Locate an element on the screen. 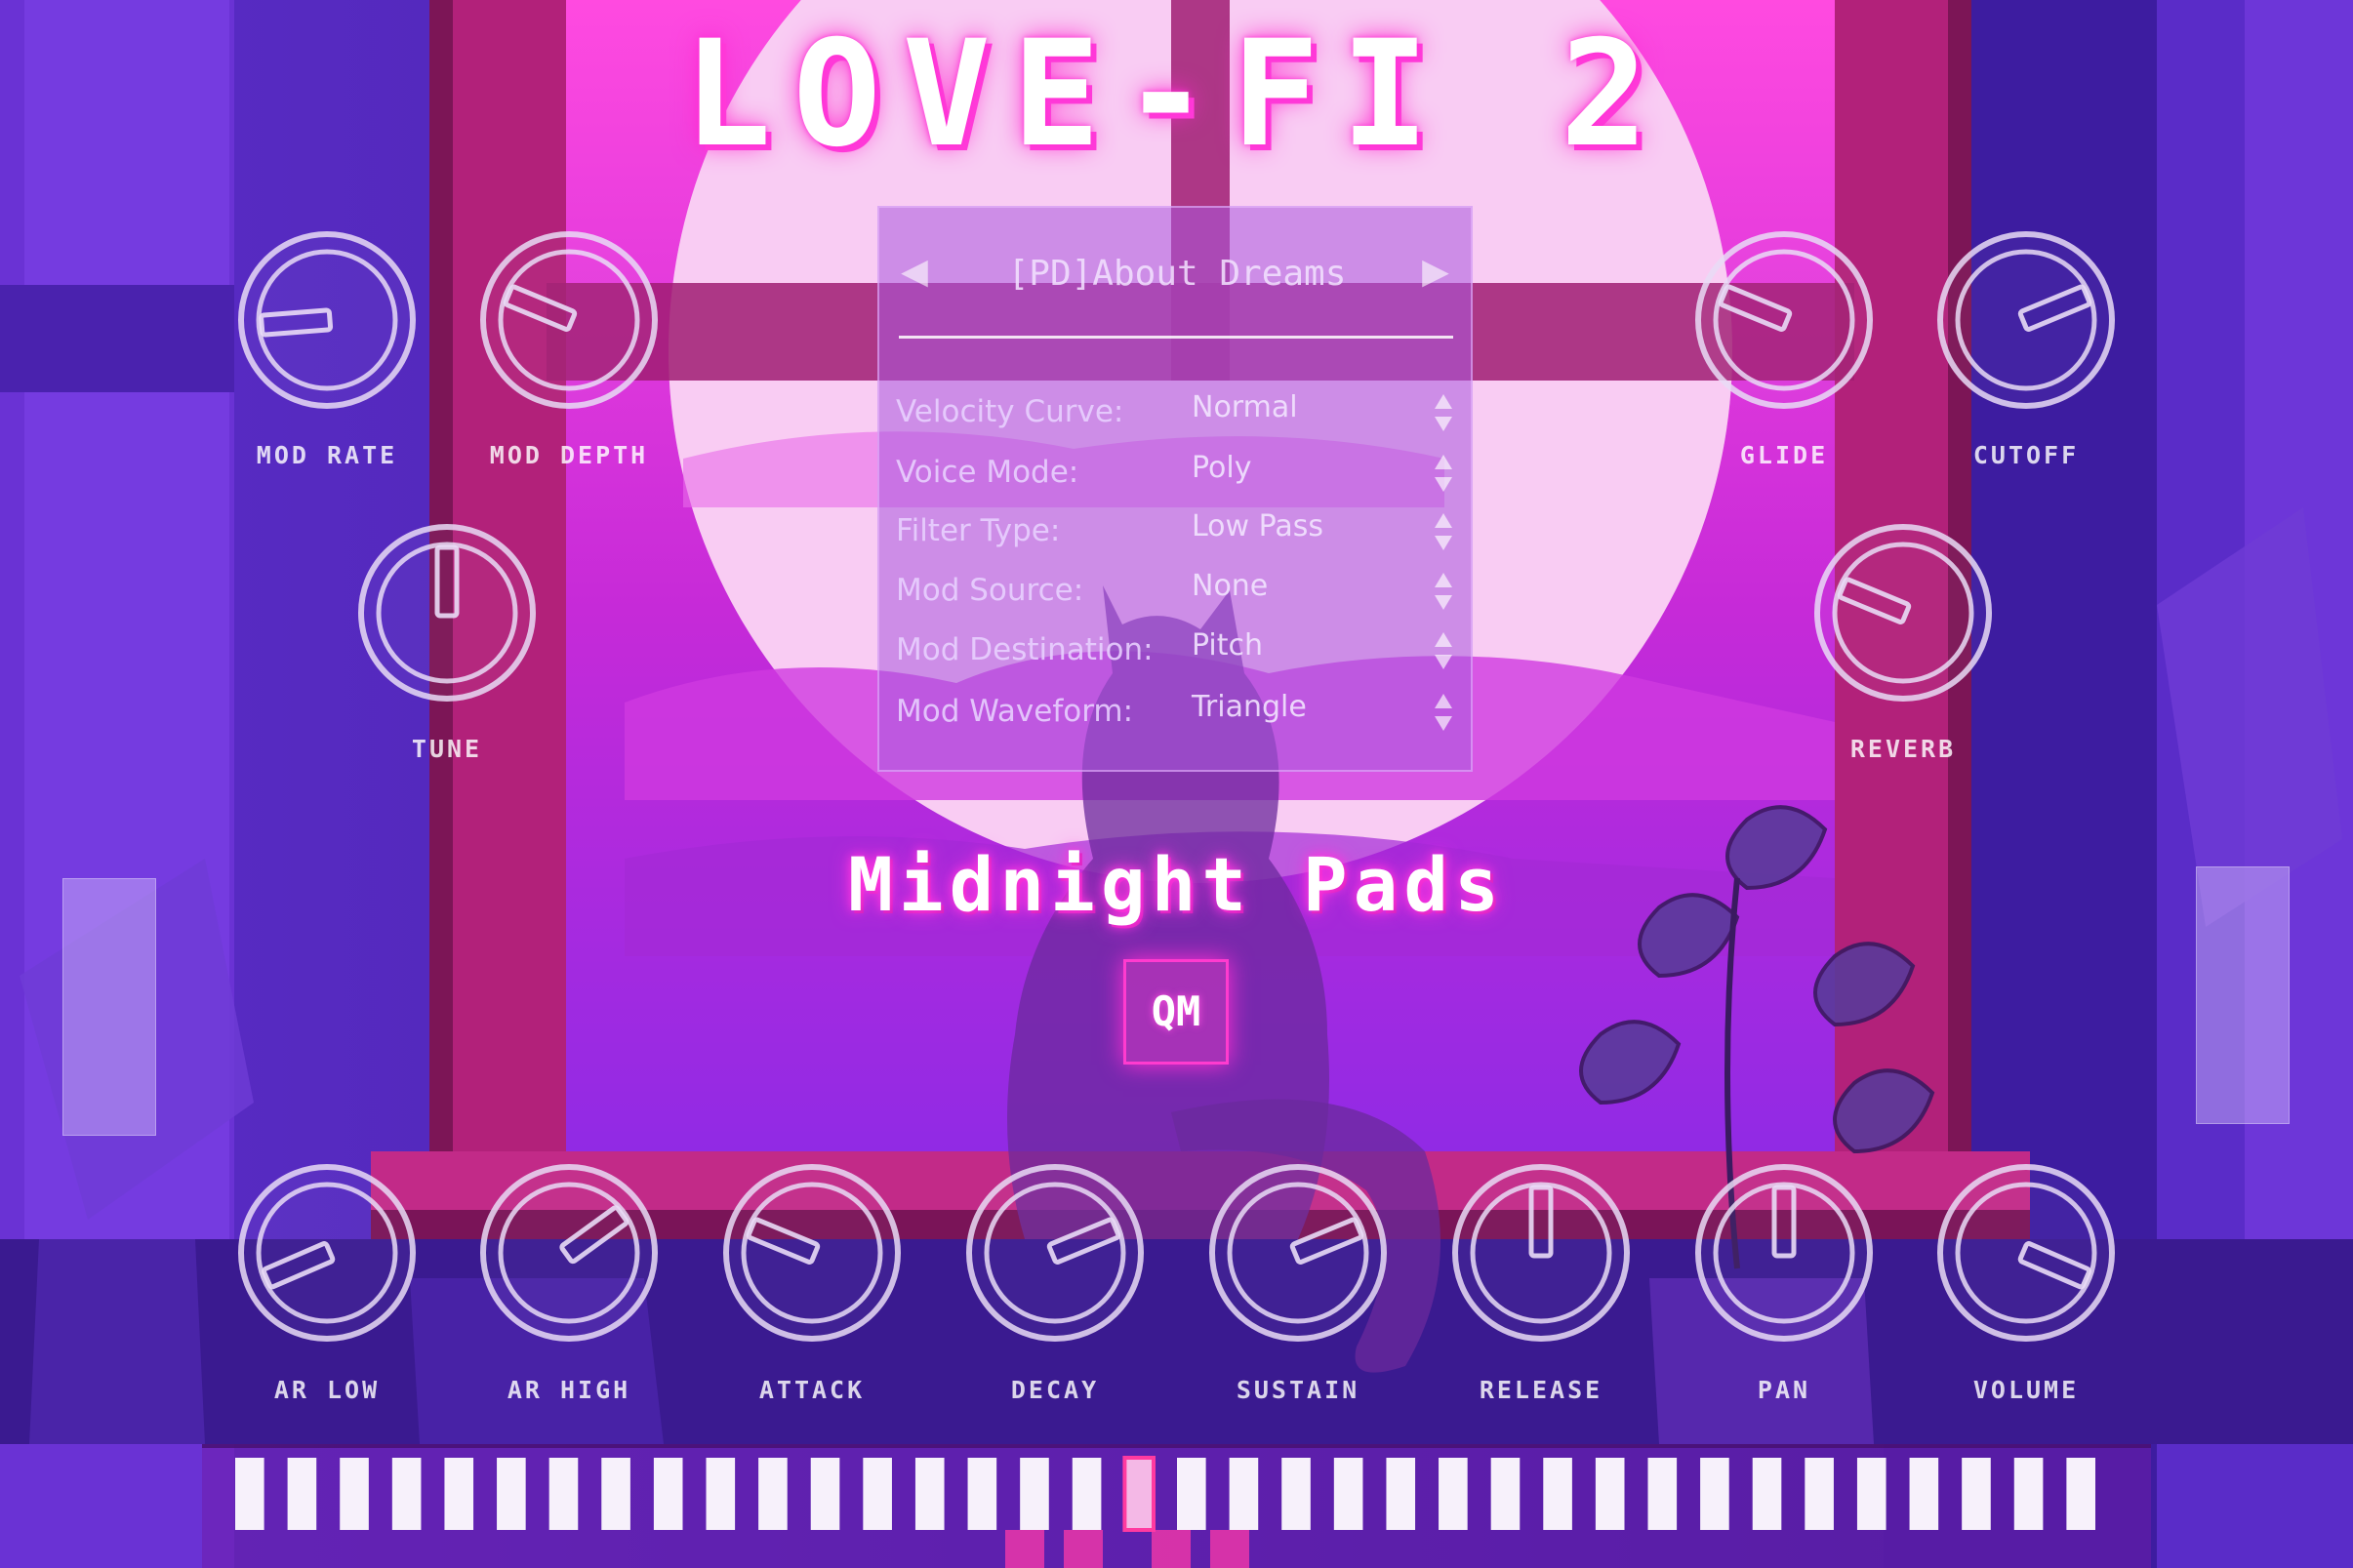 The height and width of the screenshot is (1568, 2353). piano-keyboard is located at coordinates (1176, 1506).